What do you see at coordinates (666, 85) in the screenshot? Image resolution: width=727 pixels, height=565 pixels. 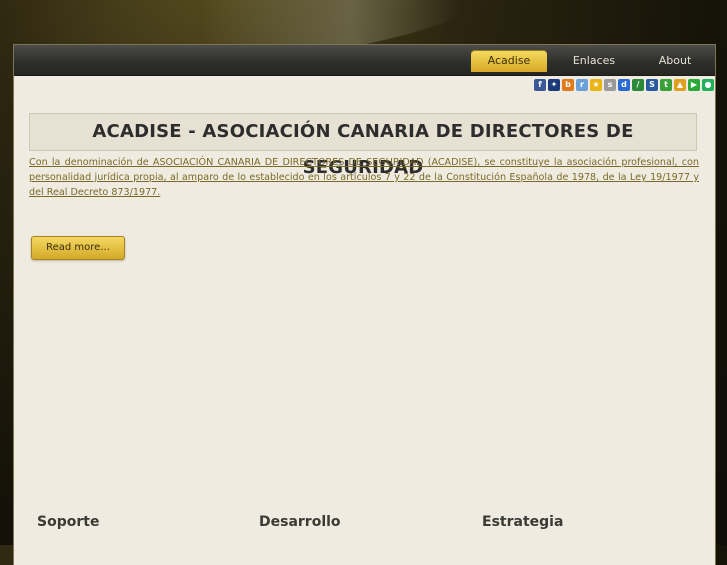 I see `technorati-icon: t` at bounding box center [666, 85].